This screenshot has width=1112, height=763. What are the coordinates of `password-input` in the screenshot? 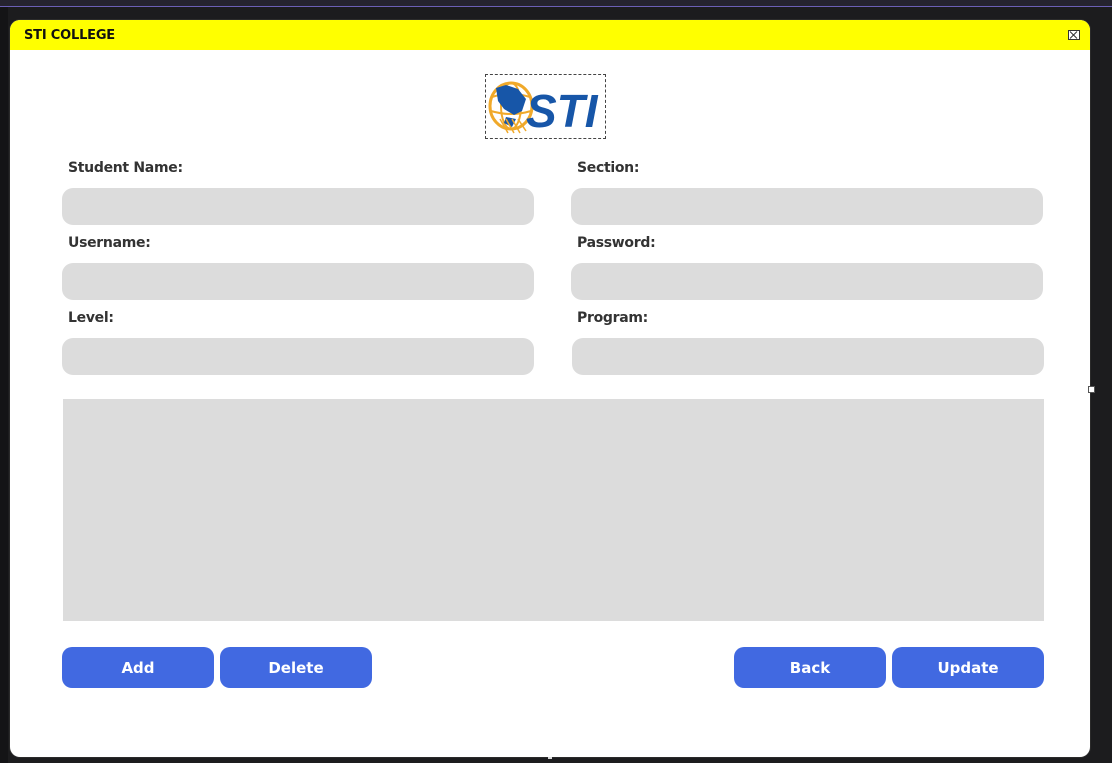 It's located at (807, 281).